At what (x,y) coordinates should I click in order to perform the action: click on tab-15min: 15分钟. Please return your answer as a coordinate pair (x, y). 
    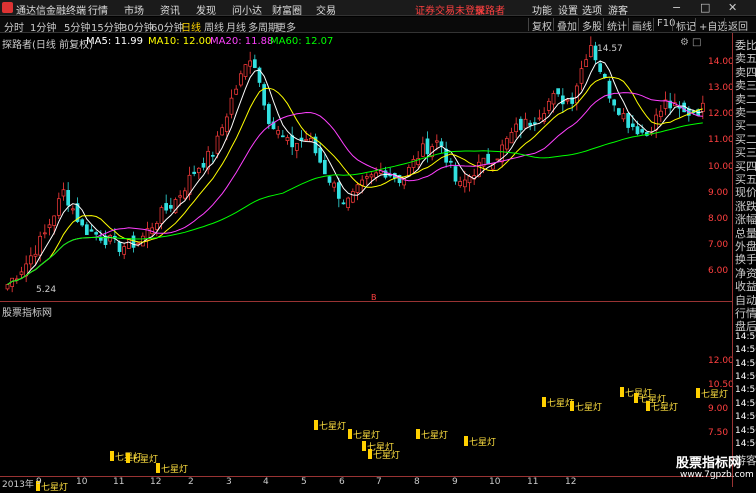
    Looking at the image, I should click on (107, 26).